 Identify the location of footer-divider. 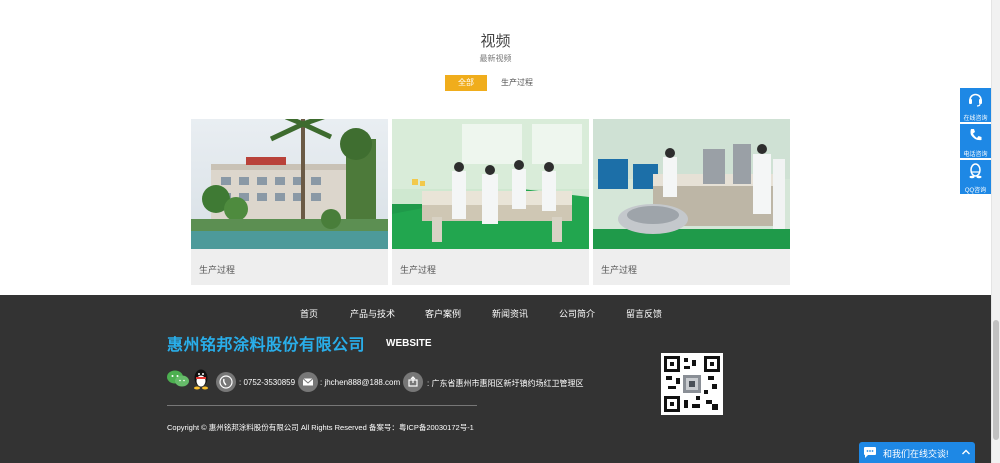
(322, 405).